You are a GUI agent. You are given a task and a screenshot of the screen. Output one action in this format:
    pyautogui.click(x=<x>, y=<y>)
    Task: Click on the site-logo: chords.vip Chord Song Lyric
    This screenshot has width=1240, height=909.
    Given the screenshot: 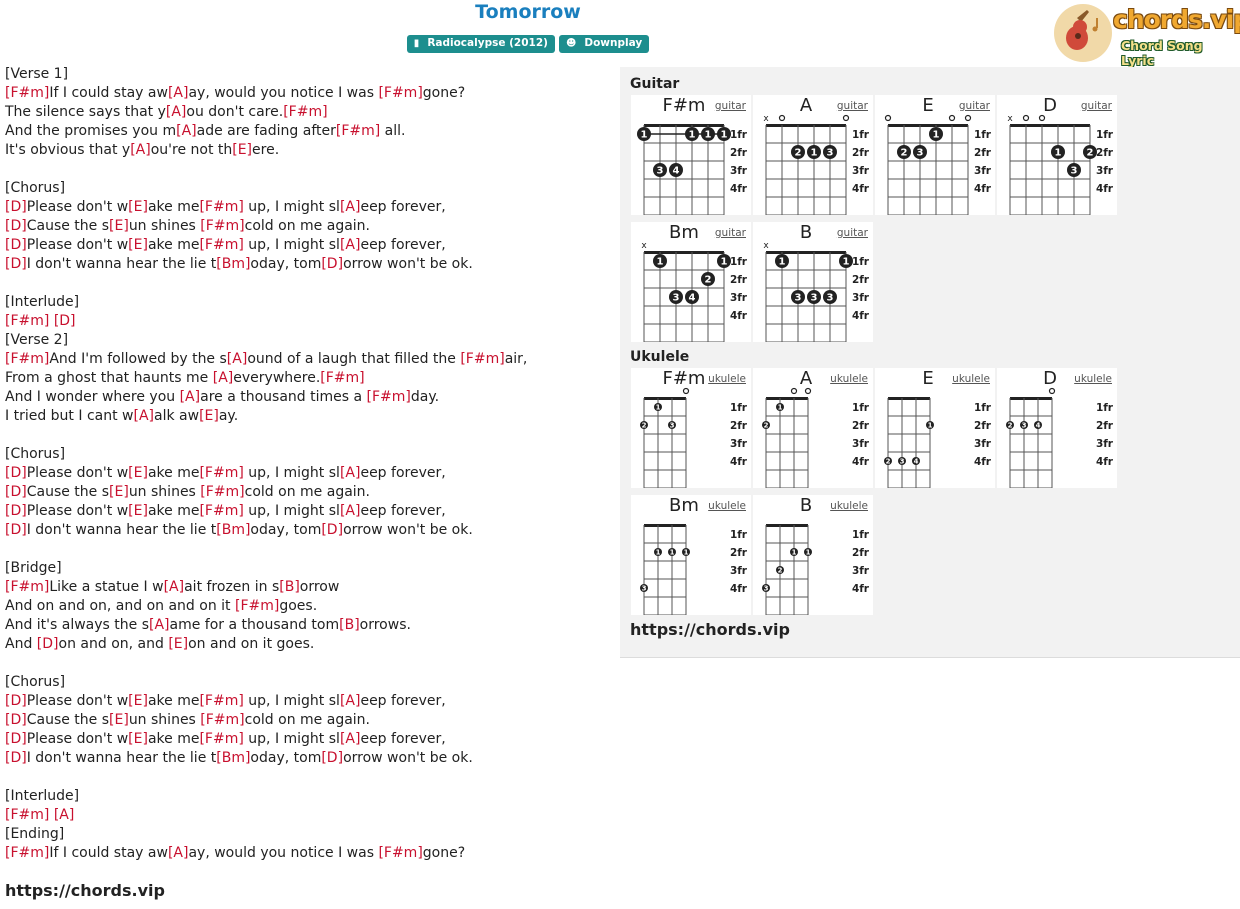 What is the action you would take?
    pyautogui.click(x=1146, y=35)
    